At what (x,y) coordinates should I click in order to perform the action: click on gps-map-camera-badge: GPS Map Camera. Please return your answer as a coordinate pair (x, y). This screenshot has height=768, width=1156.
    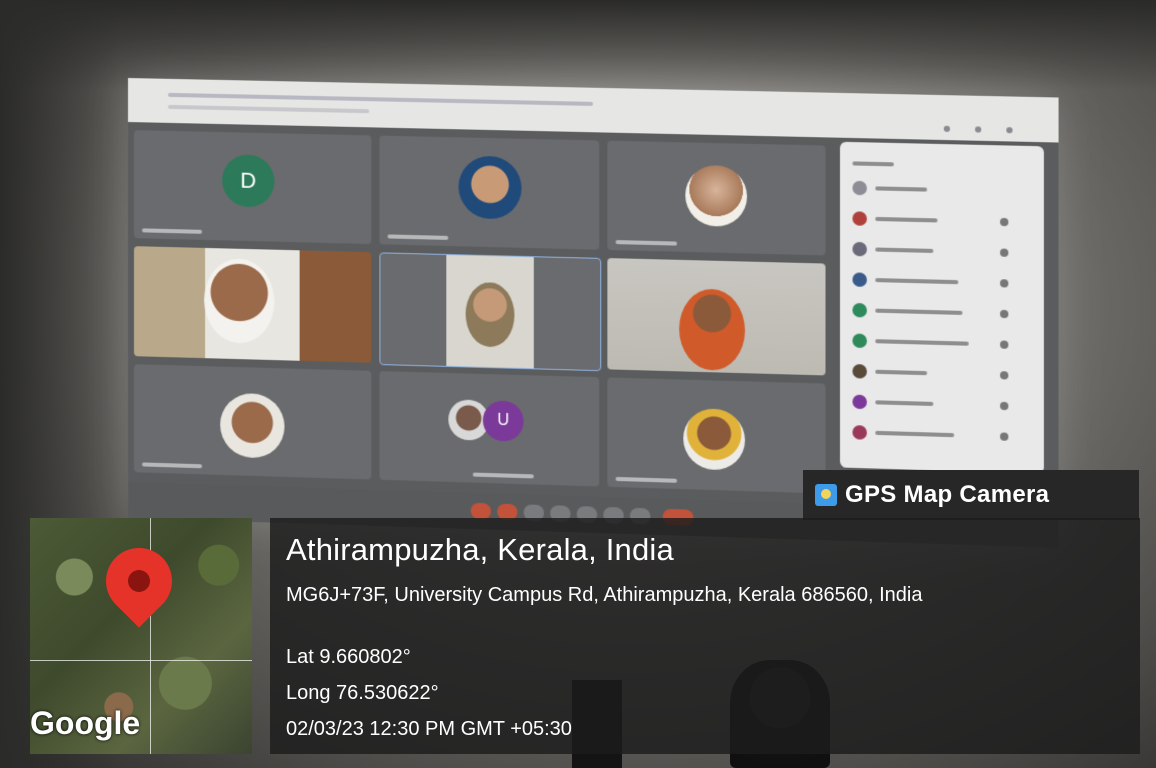
    Looking at the image, I should click on (971, 495).